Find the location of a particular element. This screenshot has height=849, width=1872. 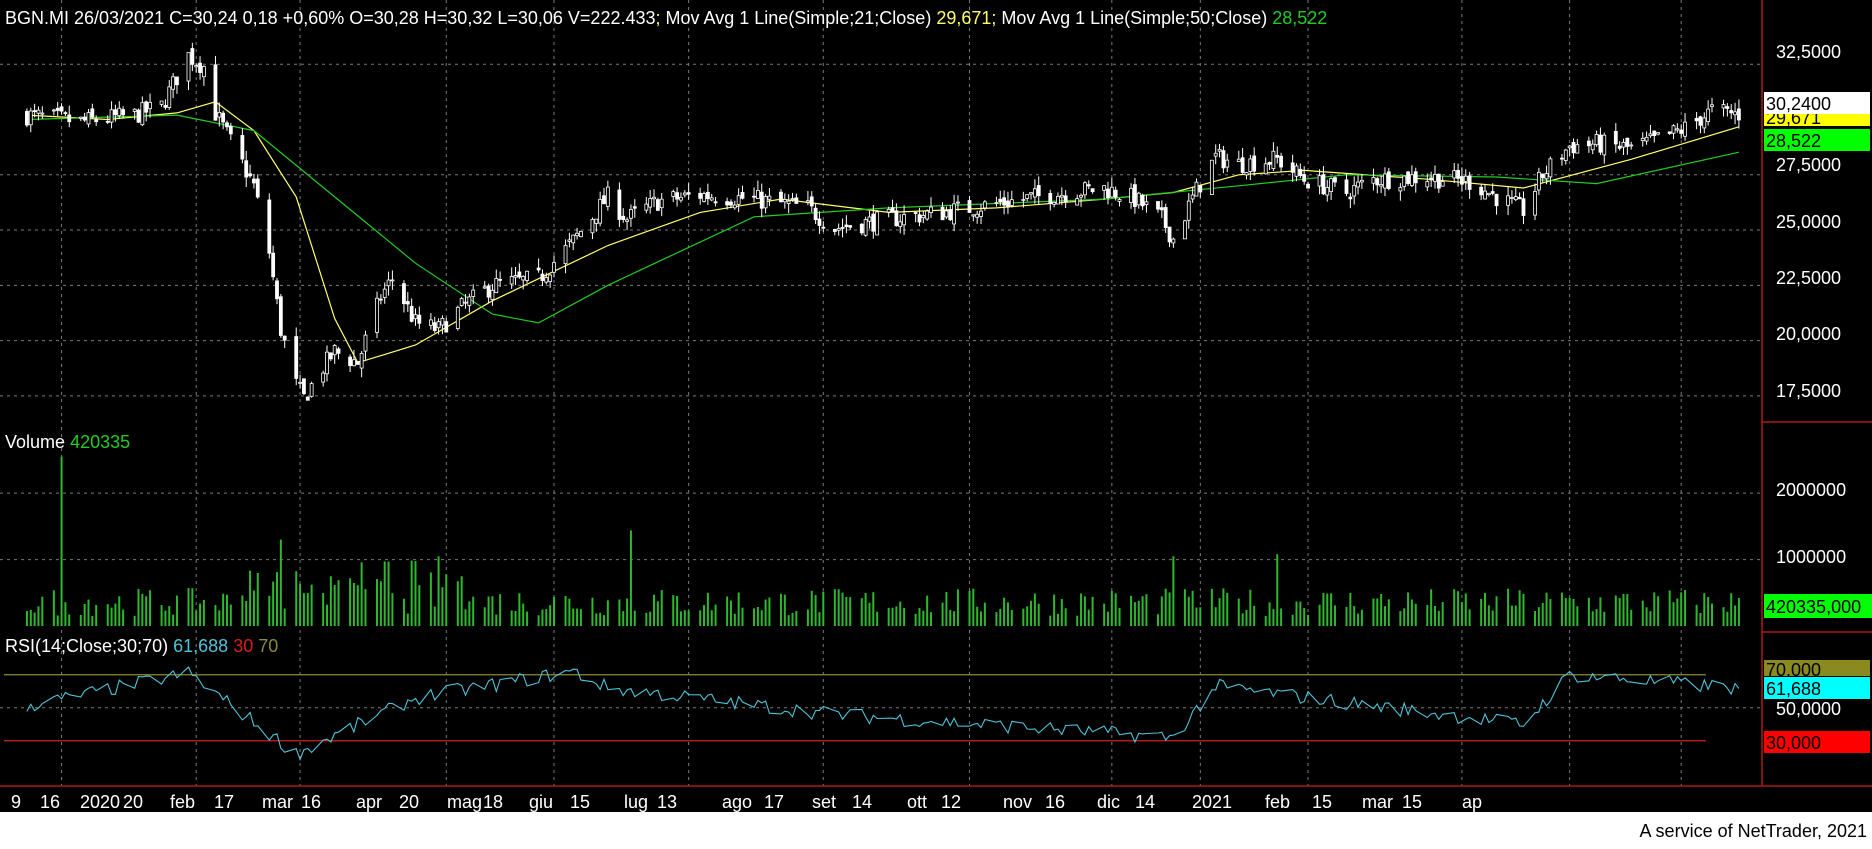

rsi-legend: RSI(14;Close;30;70) 61,688 30 70 is located at coordinates (141, 646).